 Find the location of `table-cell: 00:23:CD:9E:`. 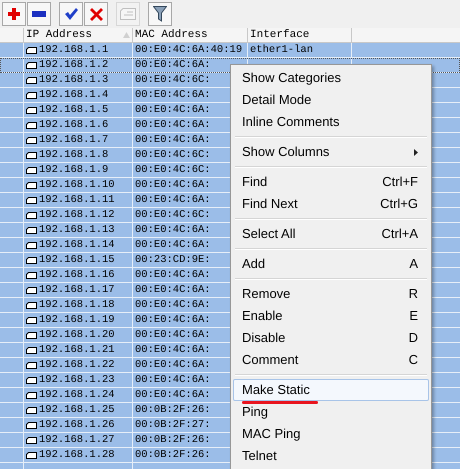

table-cell: 00:23:CD:9E: is located at coordinates (173, 260).